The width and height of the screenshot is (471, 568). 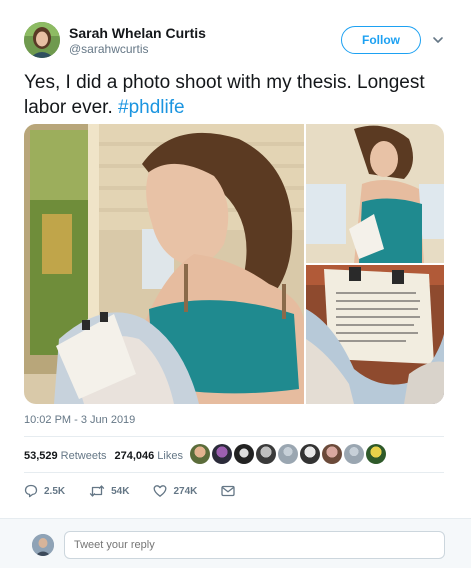 What do you see at coordinates (234, 472) in the screenshot?
I see `divider-bottom` at bounding box center [234, 472].